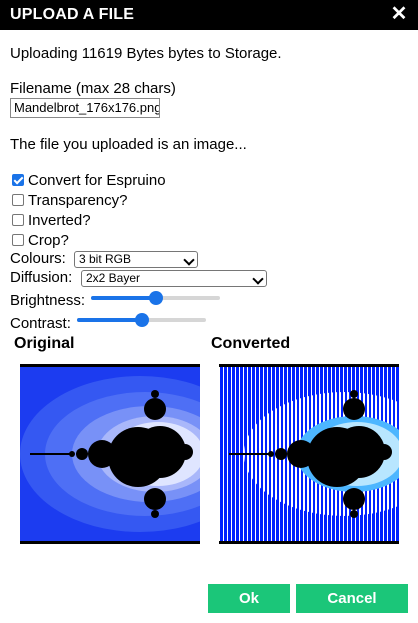 The width and height of the screenshot is (418, 623). I want to click on contrast-slider, so click(141, 320).